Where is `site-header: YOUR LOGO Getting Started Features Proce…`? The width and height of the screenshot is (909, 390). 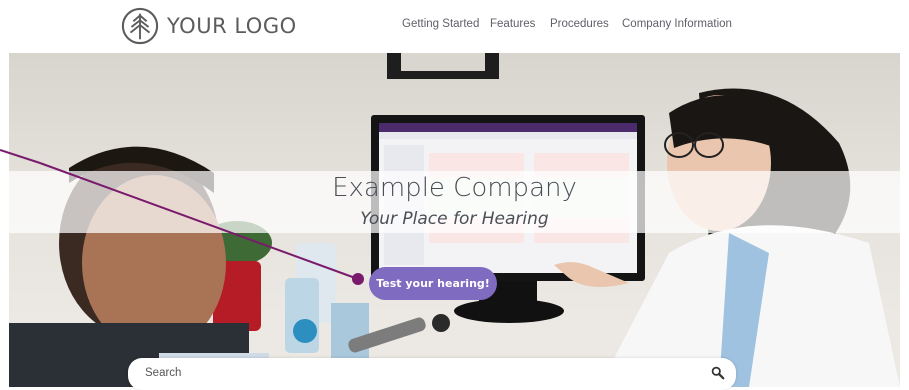
site-header: YOUR LOGO Getting Started Features Proce… is located at coordinates (454, 26).